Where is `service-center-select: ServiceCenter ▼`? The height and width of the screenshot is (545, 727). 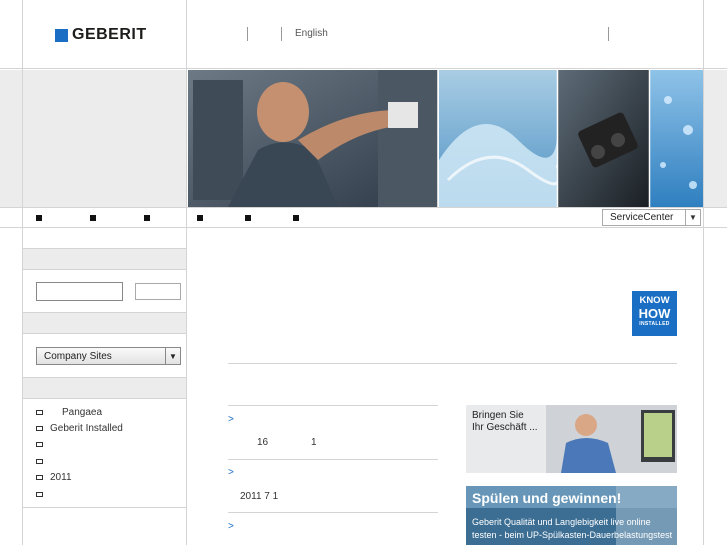
service-center-select: ServiceCenter ▼ is located at coordinates (651, 217).